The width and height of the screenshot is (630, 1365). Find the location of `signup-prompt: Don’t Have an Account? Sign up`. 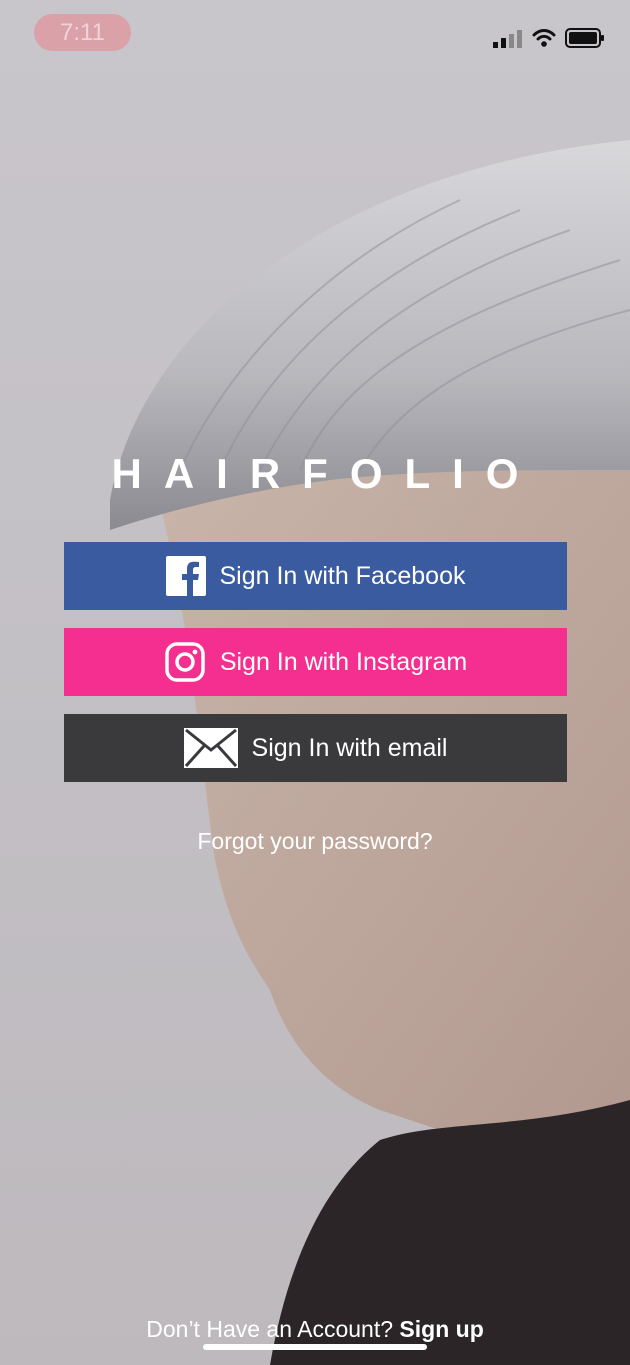

signup-prompt: Don’t Have an Account? Sign up is located at coordinates (315, 1329).